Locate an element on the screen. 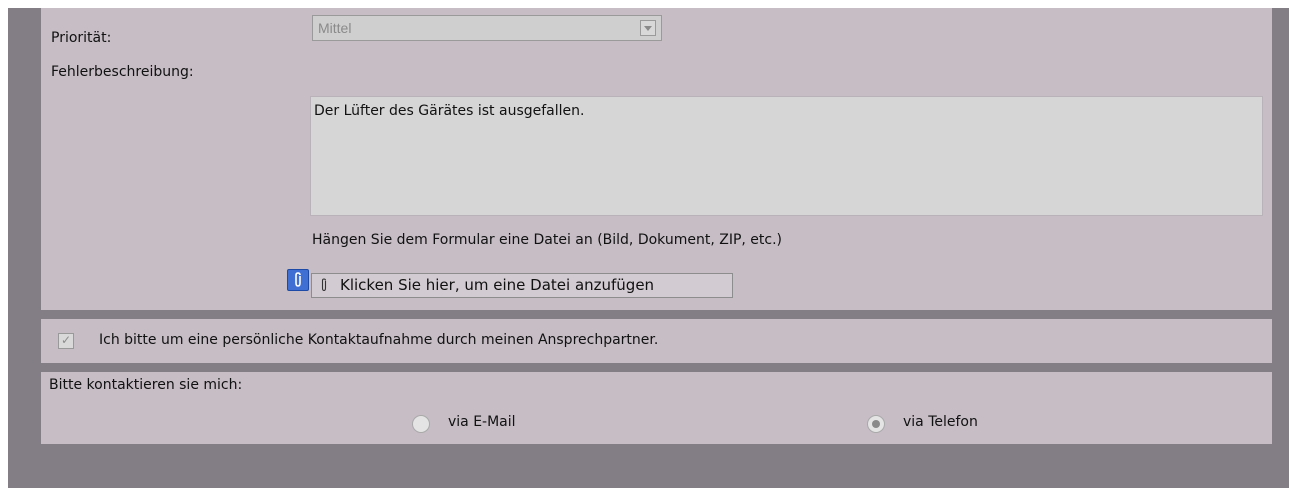 The image size is (1289, 488). priority-value: Mittel is located at coordinates (335, 28).